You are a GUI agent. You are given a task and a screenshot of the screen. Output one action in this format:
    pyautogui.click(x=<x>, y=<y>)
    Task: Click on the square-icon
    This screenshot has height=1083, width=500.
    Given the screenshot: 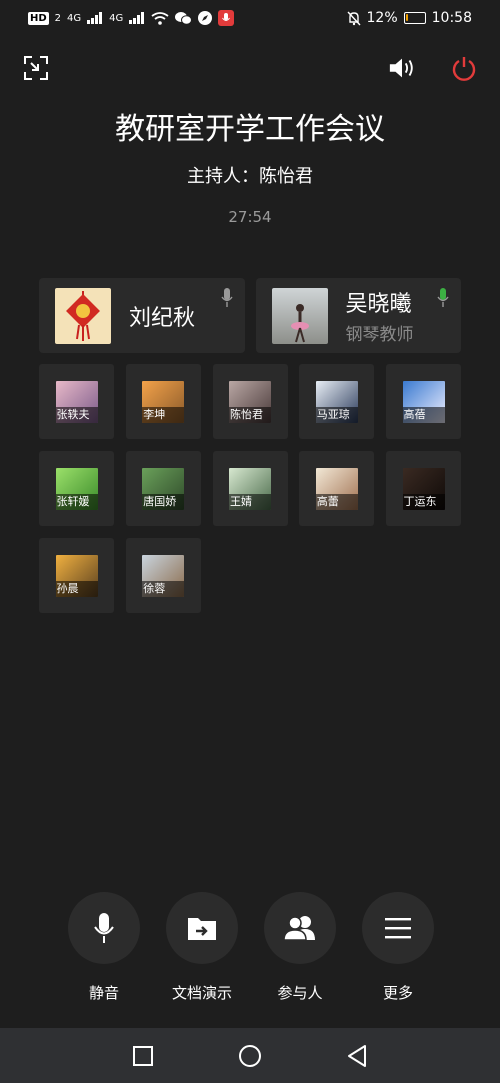 What is the action you would take?
    pyautogui.click(x=143, y=1055)
    